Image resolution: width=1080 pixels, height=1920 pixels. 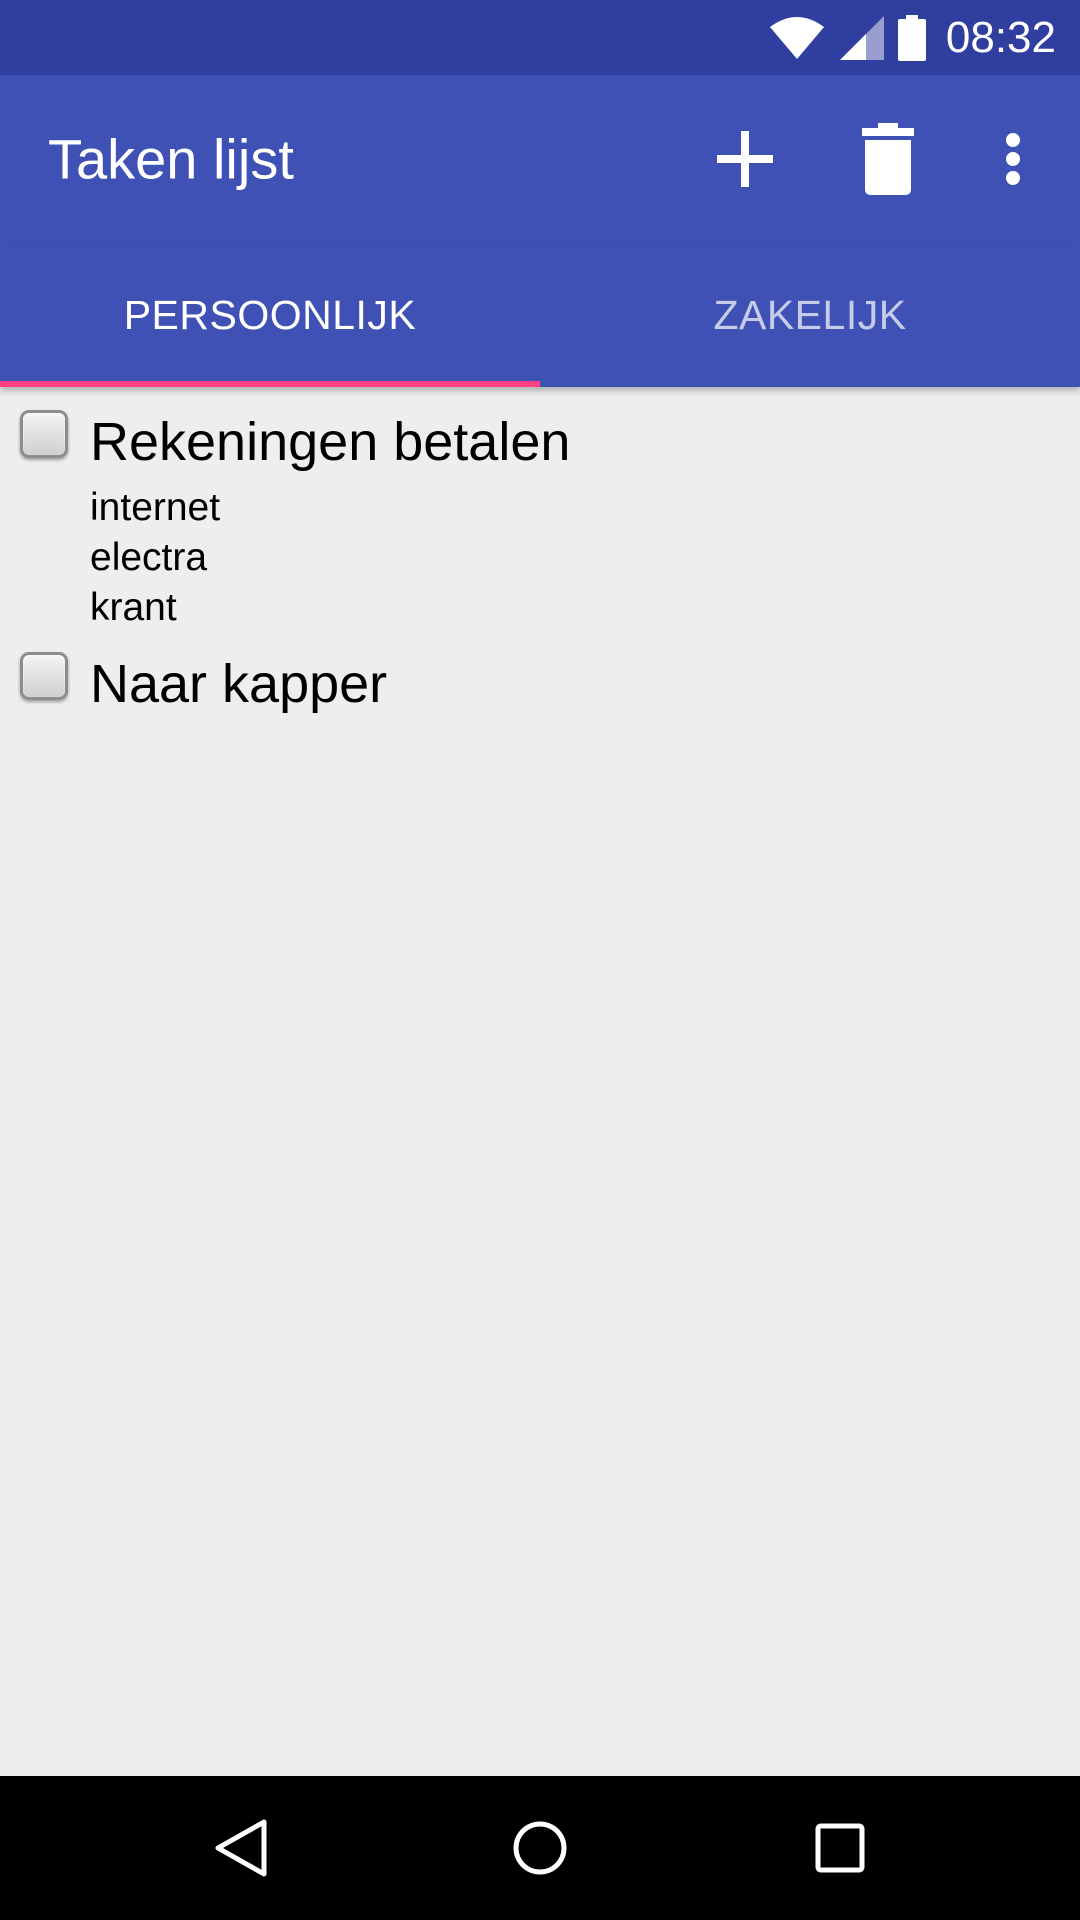 I want to click on recents-button, so click(x=840, y=1848).